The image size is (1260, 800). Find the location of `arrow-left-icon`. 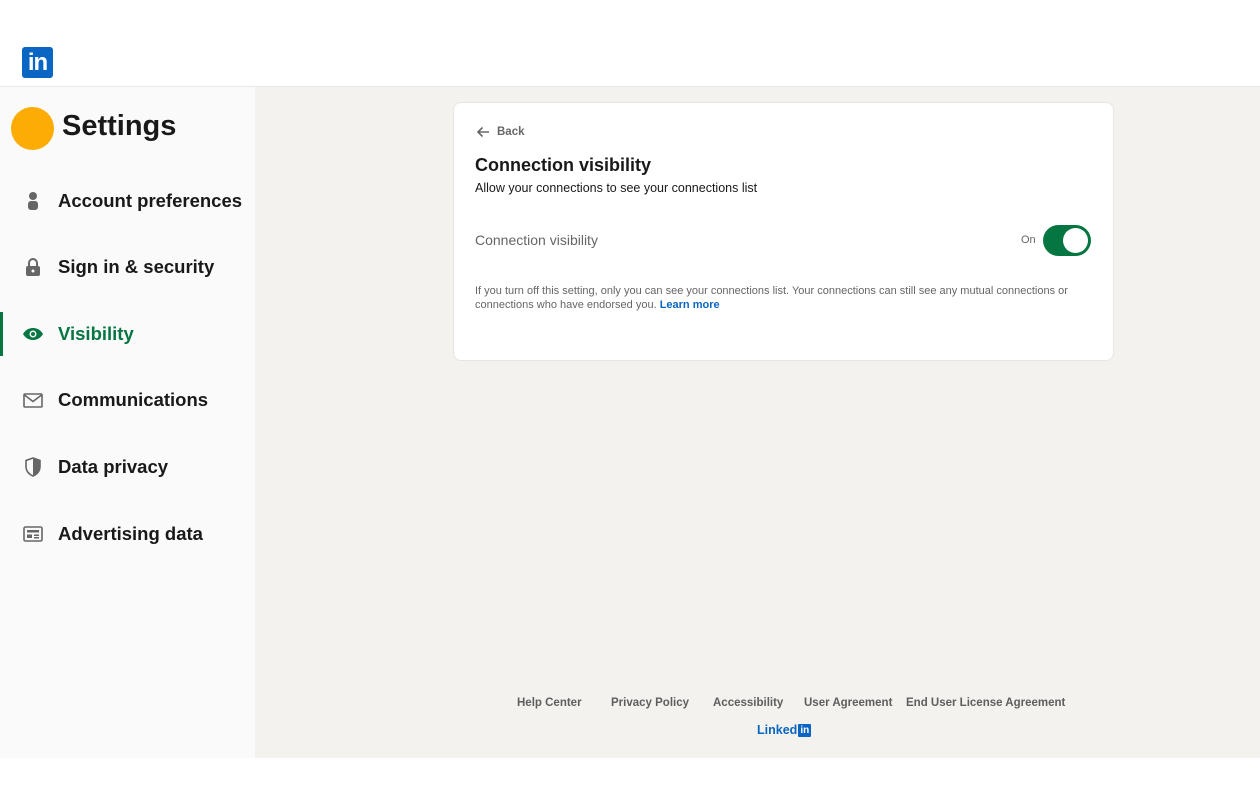

arrow-left-icon is located at coordinates (482, 132).